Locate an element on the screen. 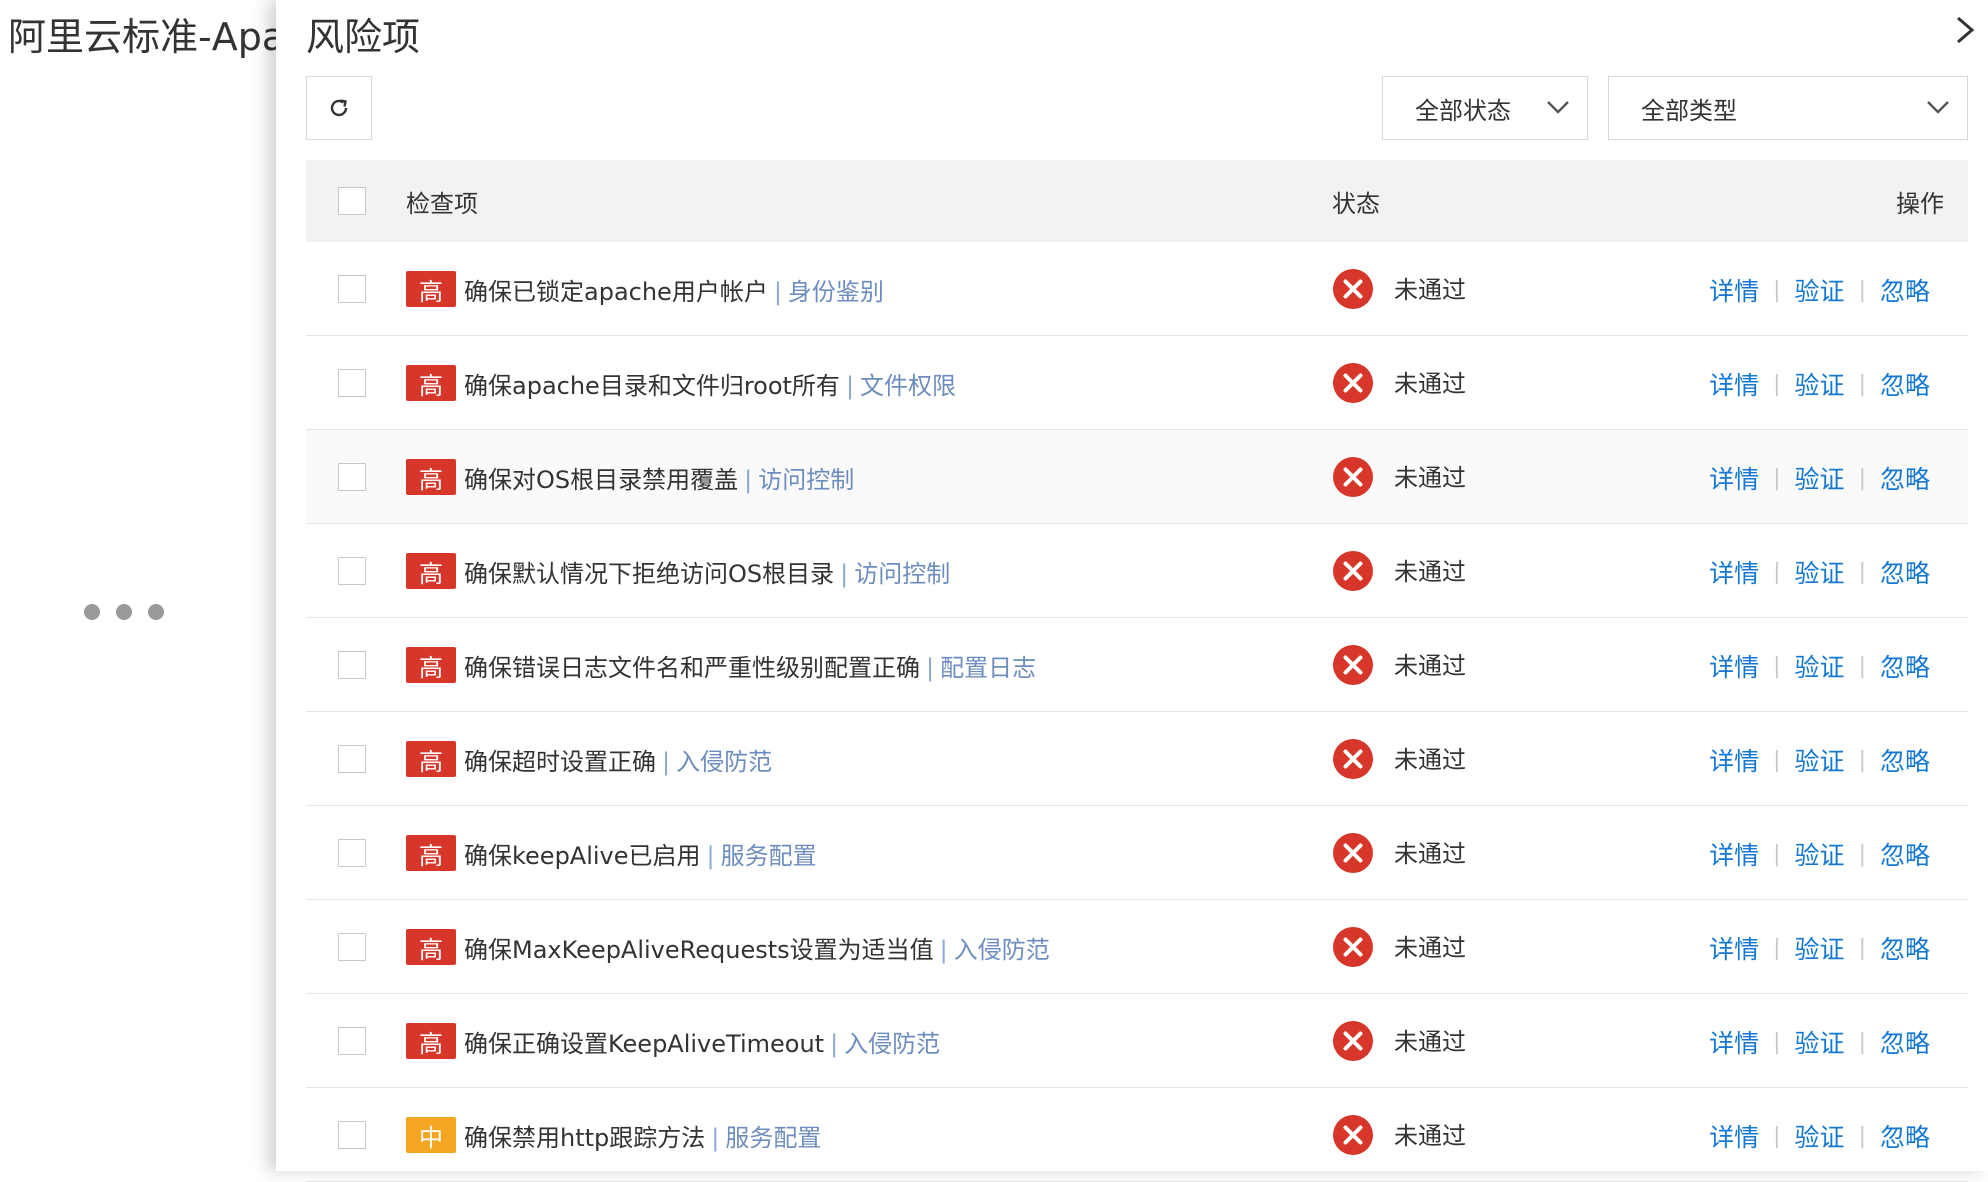 Image resolution: width=1988 pixels, height=1182 pixels. check-item-label: 确保错误日志文件名和严重性级别配置正确 | 配置日志 is located at coordinates (750, 665).